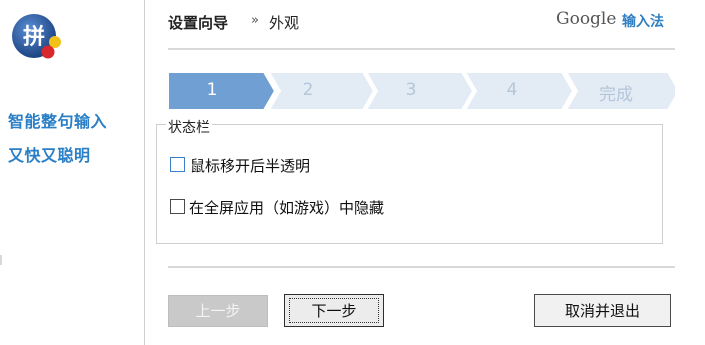  I want to click on brand-google: Google, so click(586, 19).